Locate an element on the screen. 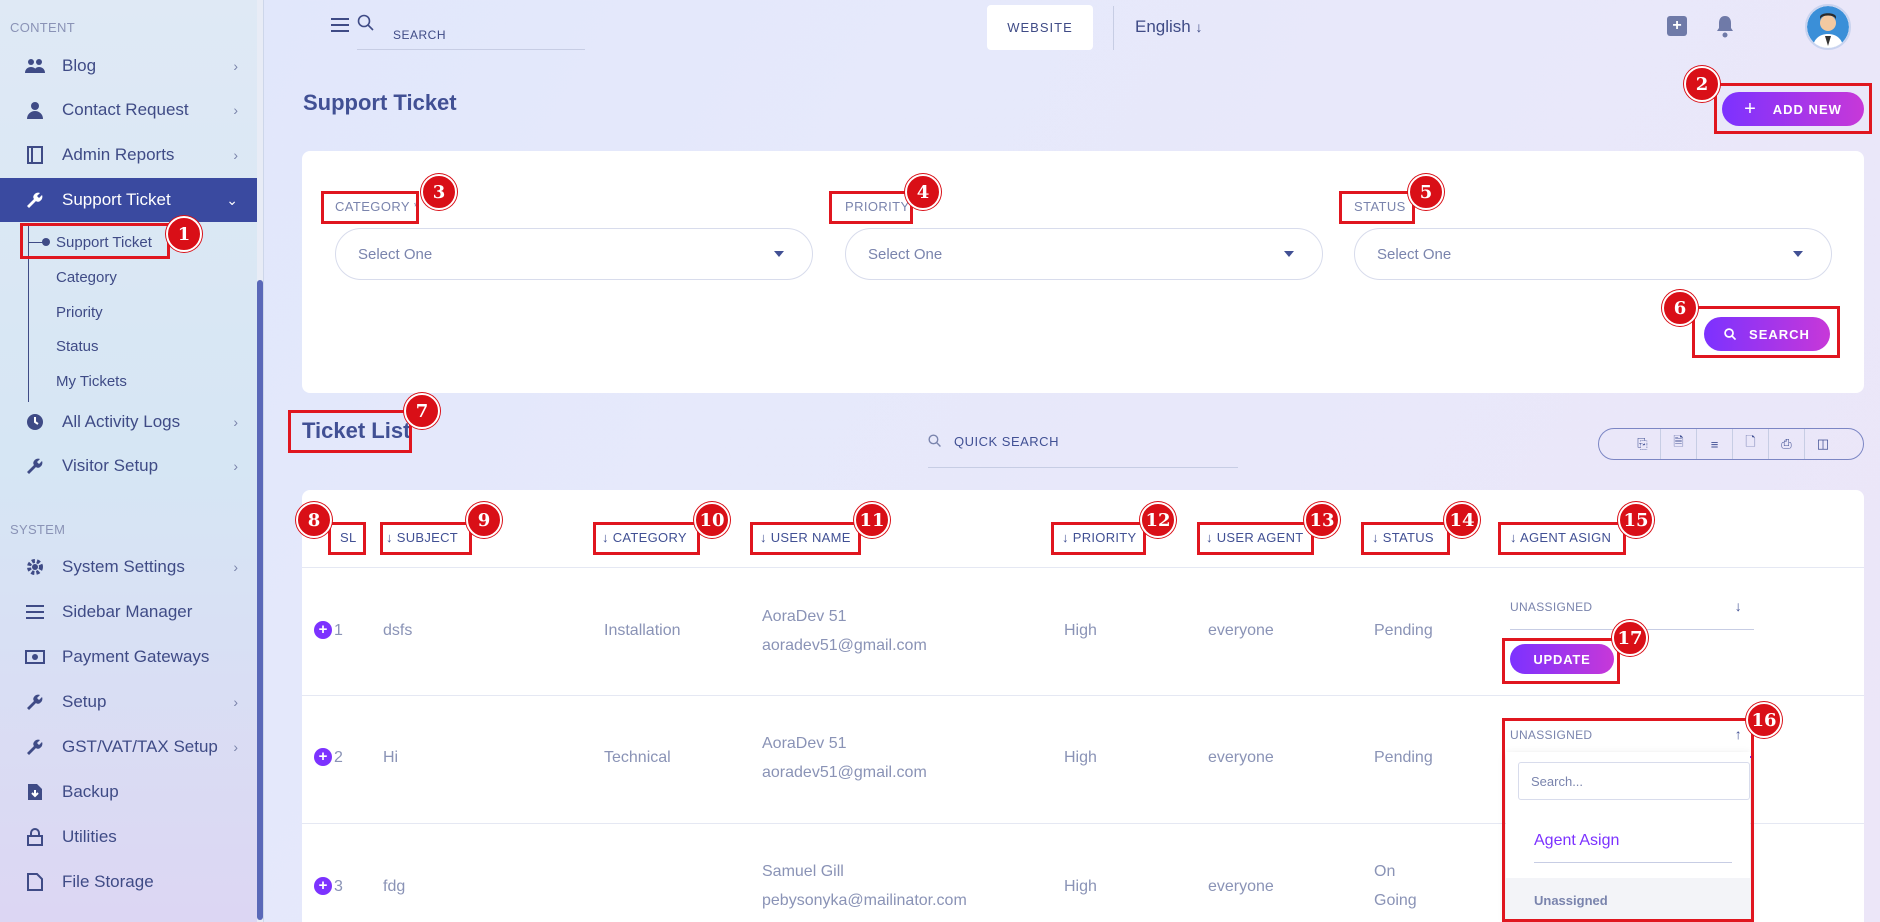  file-icon is located at coordinates (35, 882).